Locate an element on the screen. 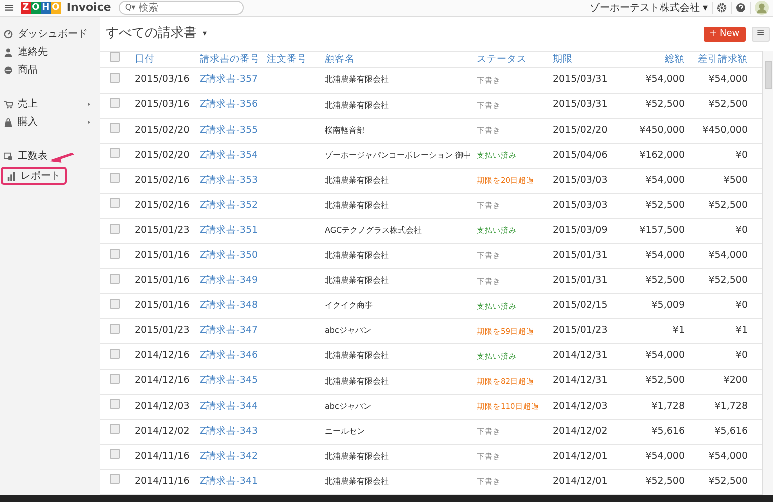 Image resolution: width=773 pixels, height=502 pixels. column-header: 顧客名 is located at coordinates (401, 60).